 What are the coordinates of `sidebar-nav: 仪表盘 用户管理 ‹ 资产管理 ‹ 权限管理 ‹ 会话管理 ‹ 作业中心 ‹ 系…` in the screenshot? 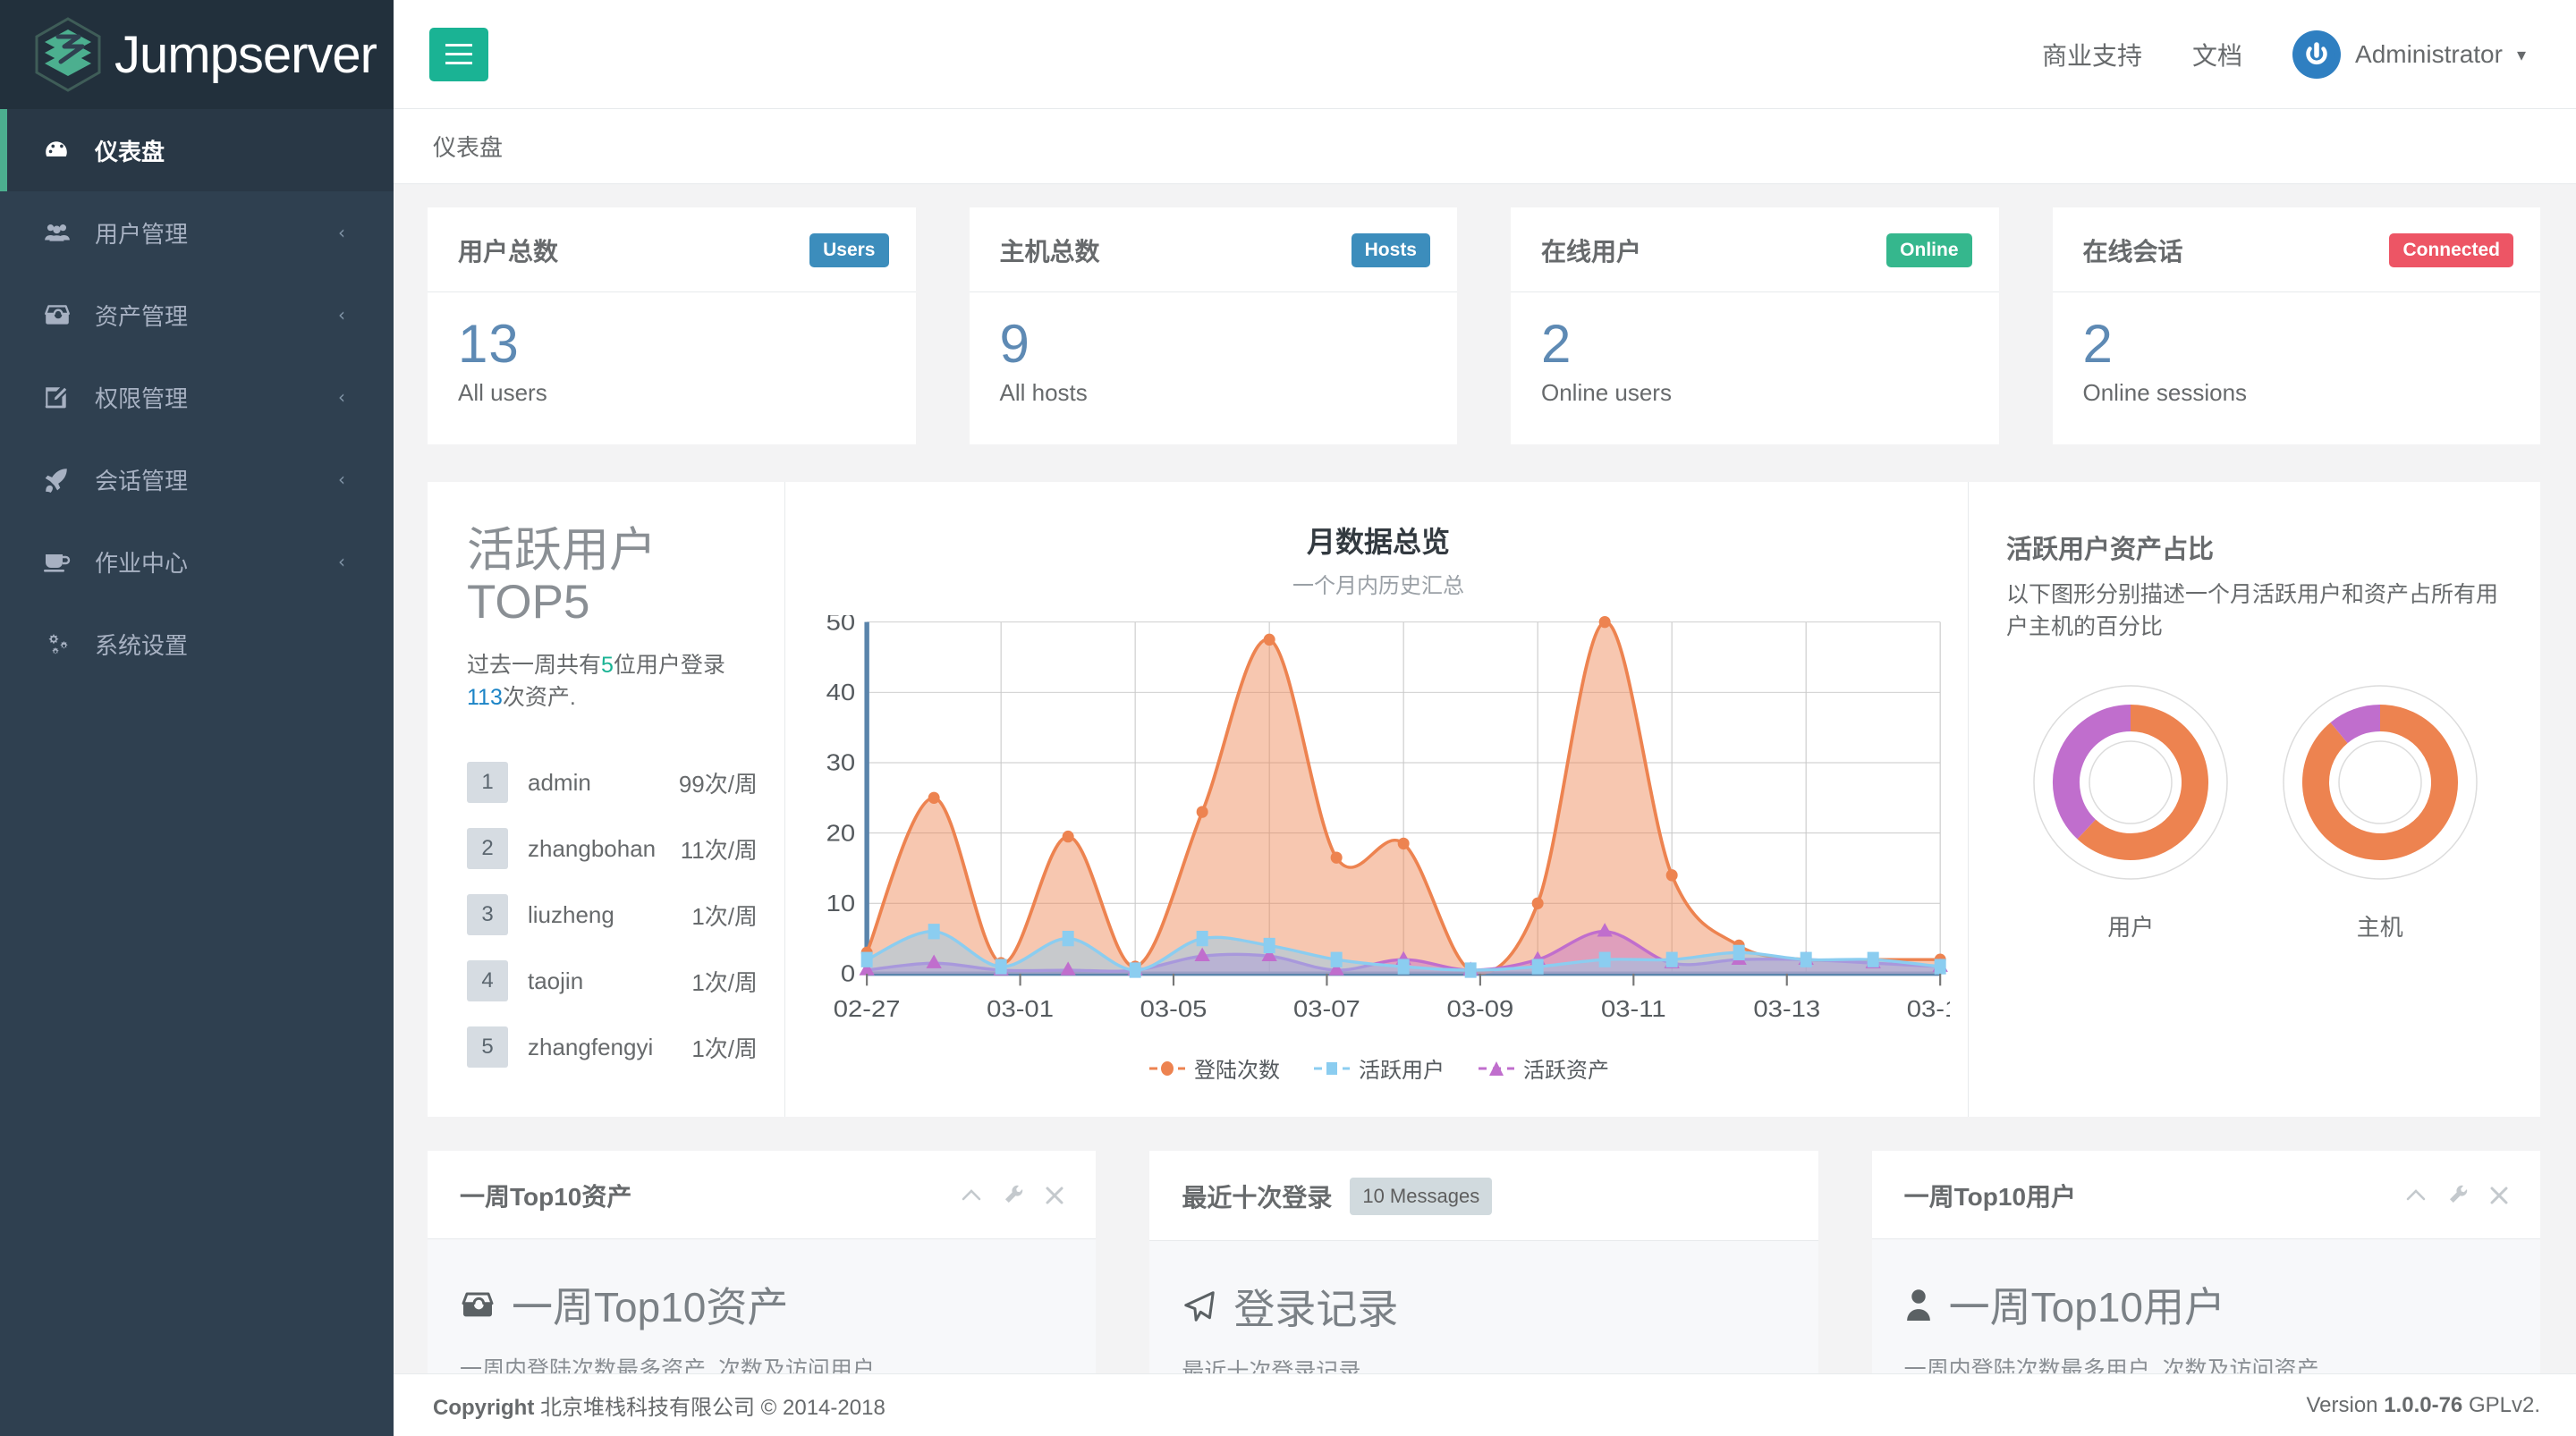 It's located at (197, 397).